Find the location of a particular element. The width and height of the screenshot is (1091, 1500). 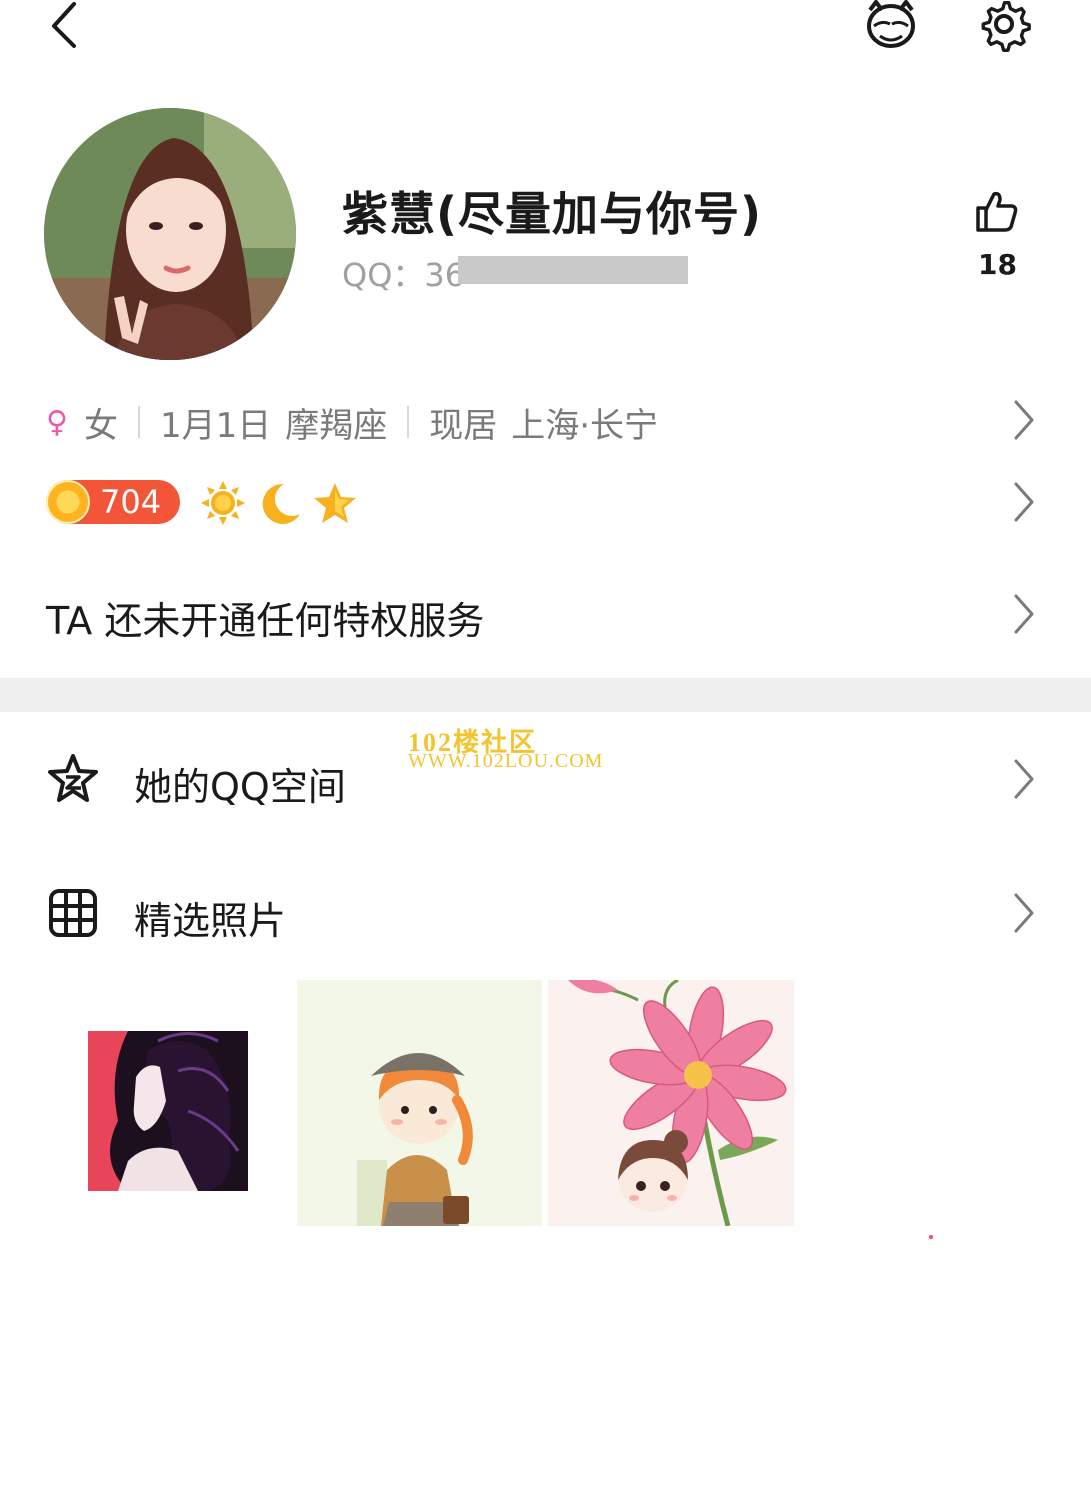

residence-text: 上海·长宁 is located at coordinates (585, 425).